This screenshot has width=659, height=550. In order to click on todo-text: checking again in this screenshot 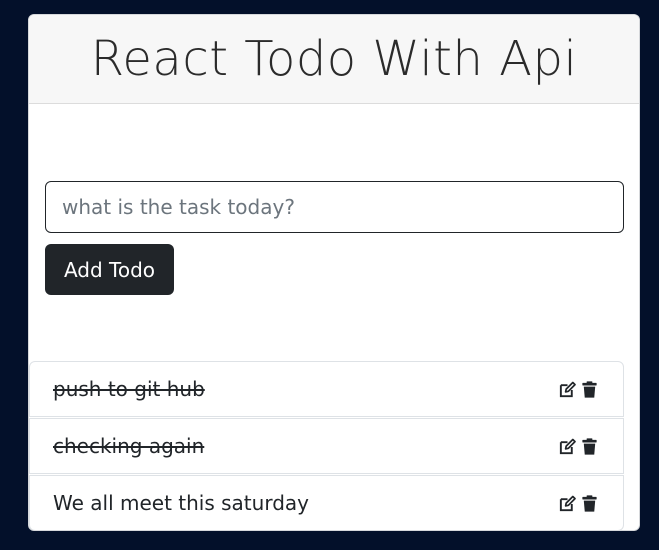, I will do `click(128, 446)`.